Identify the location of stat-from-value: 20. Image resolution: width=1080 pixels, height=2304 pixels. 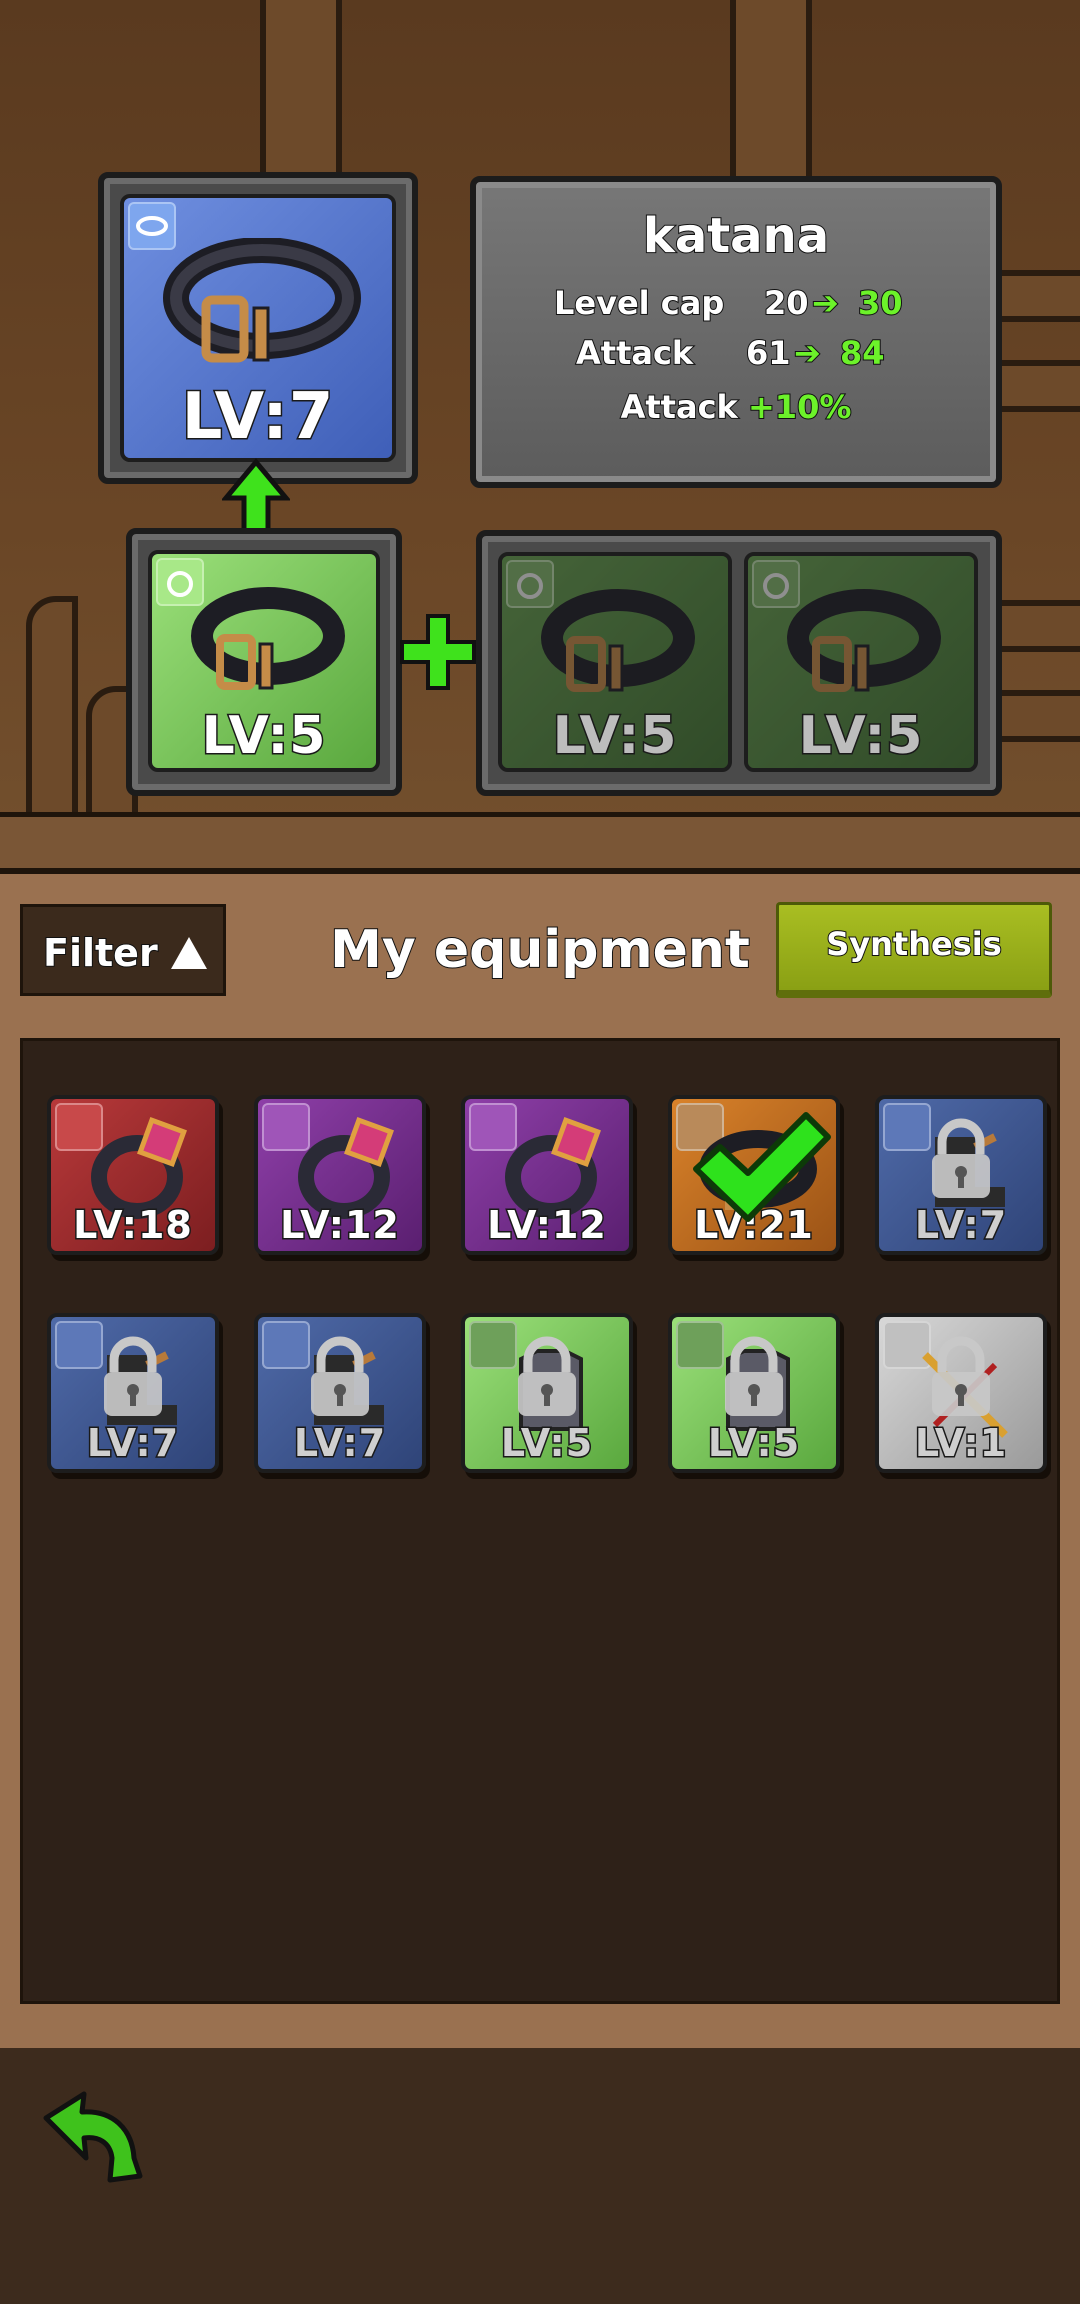
(786, 303).